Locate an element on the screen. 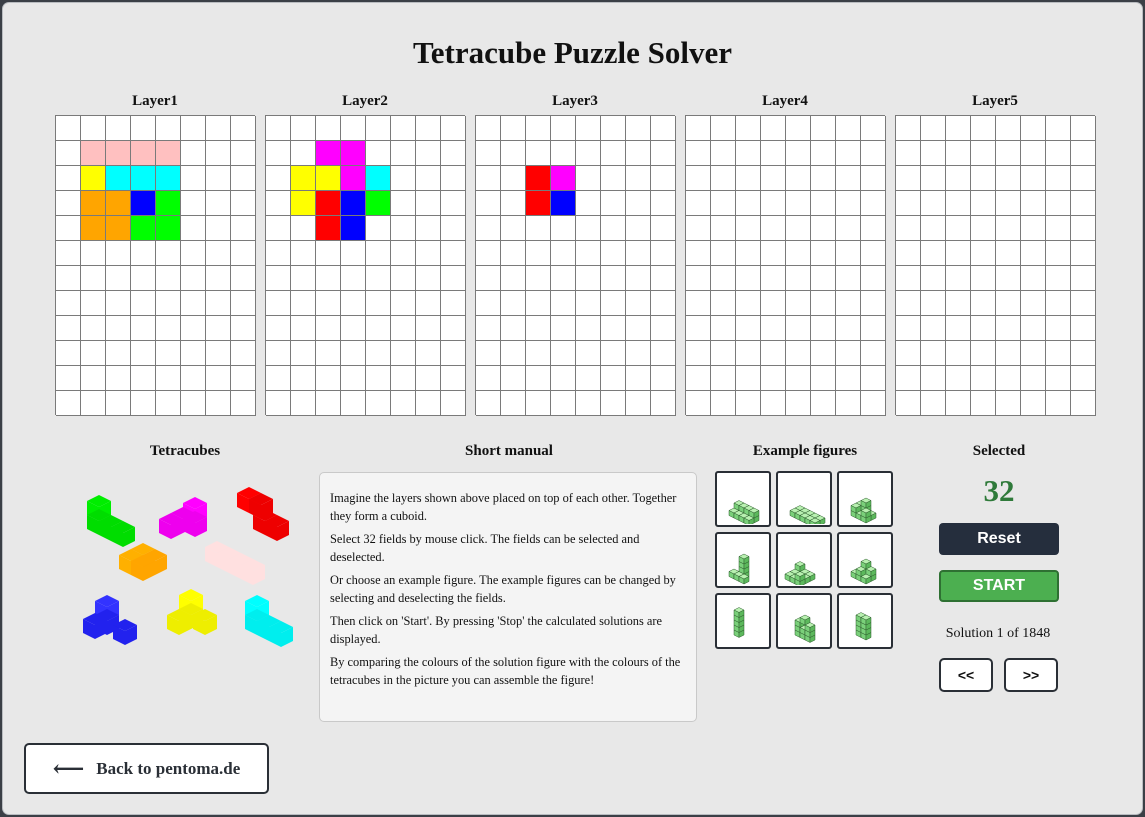 Image resolution: width=1145 pixels, height=817 pixels. back-to-pentoma-button: ⟵ Back to pentoma.de is located at coordinates (146, 768).